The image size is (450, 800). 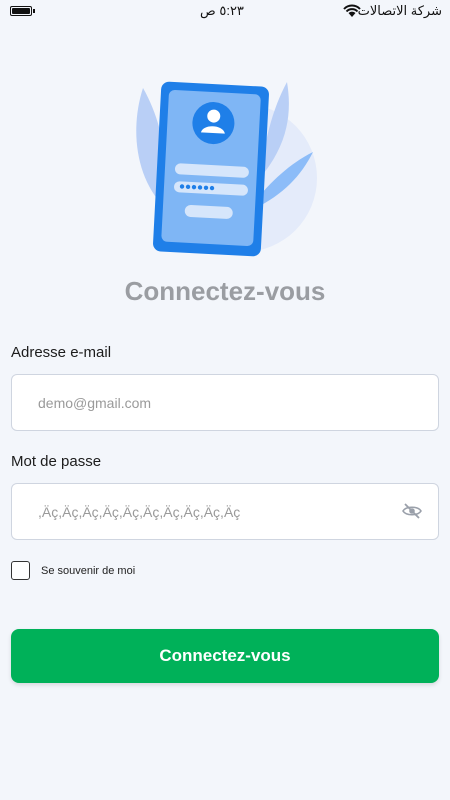 I want to click on password-placeholder: ,Äç,Äç,Äç,Äç,Äç,Äç,Äç,Äç,Äç,Äç, so click(x=139, y=512).